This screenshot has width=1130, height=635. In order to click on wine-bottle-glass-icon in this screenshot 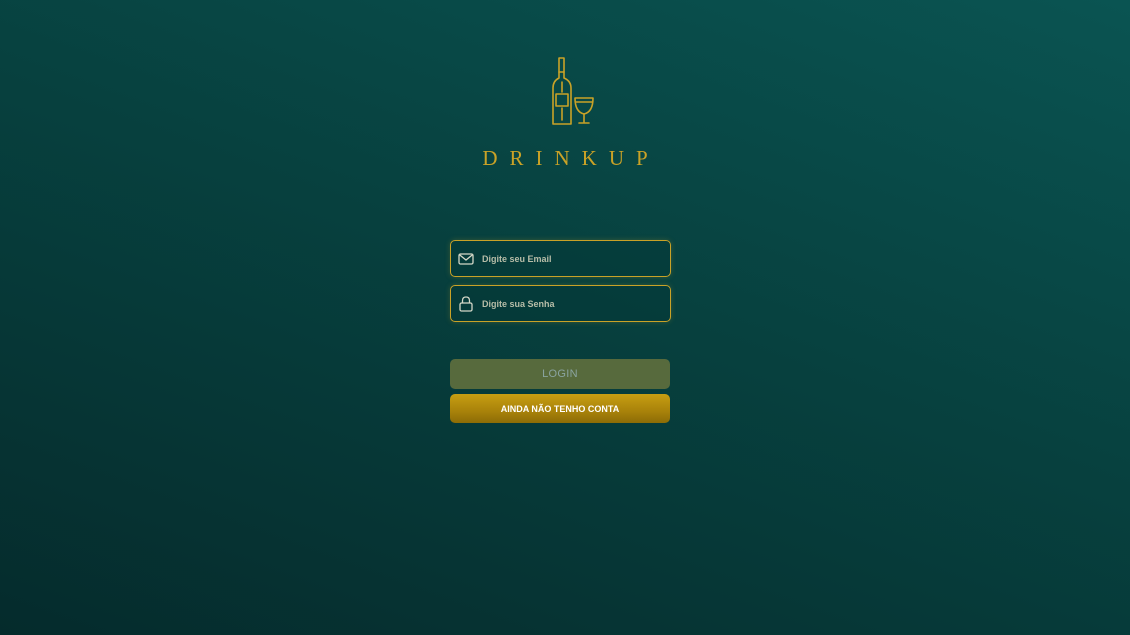, I will do `click(573, 91)`.